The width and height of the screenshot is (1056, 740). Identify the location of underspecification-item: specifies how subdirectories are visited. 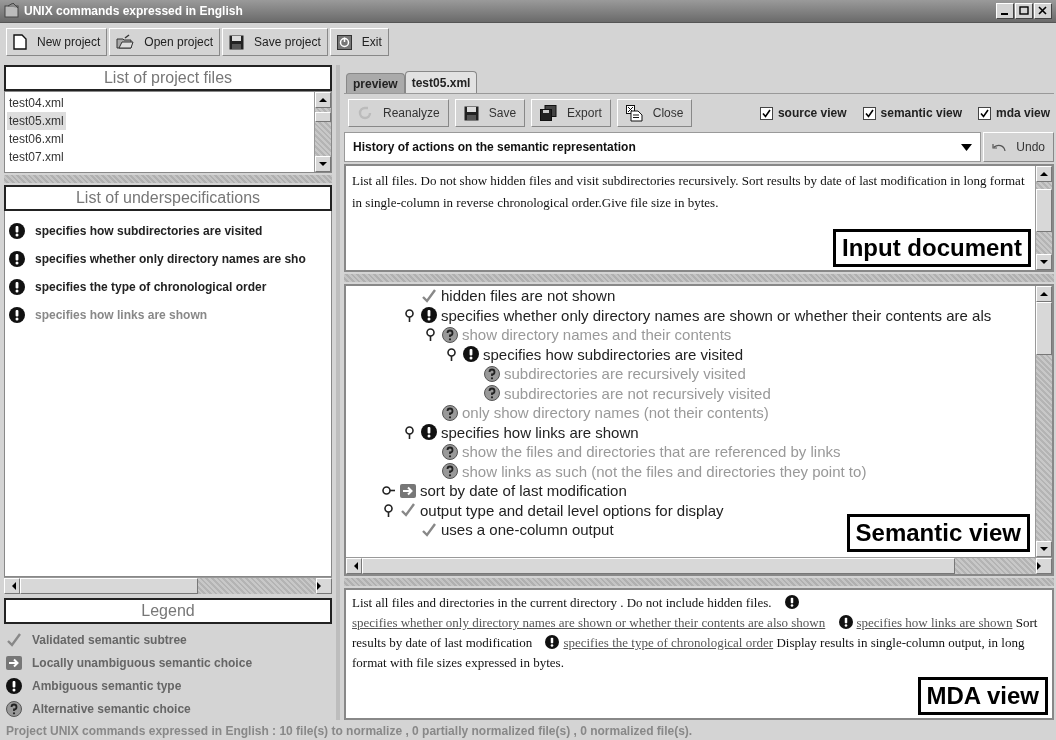
(149, 231).